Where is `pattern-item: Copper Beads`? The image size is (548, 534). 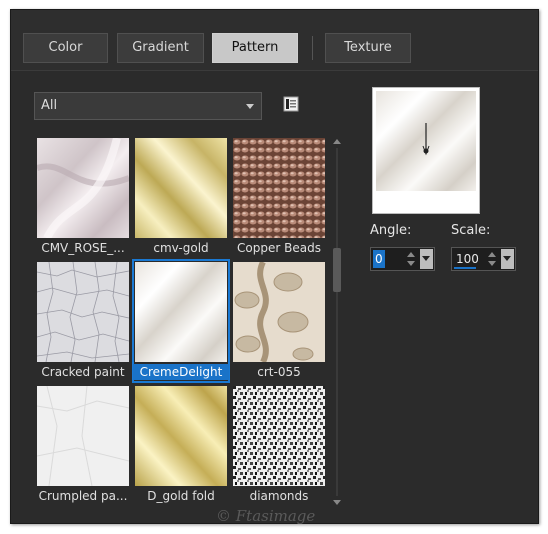
pattern-item: Copper Beads is located at coordinates (279, 197).